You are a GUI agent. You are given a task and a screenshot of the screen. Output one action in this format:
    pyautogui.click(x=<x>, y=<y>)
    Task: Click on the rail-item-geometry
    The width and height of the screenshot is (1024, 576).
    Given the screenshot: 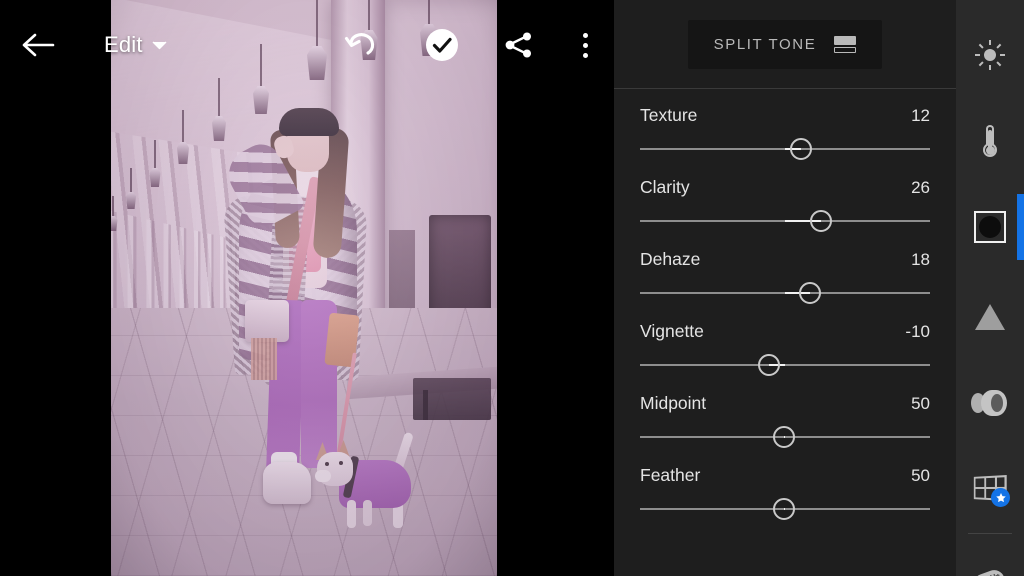 What is the action you would take?
    pyautogui.click(x=990, y=489)
    